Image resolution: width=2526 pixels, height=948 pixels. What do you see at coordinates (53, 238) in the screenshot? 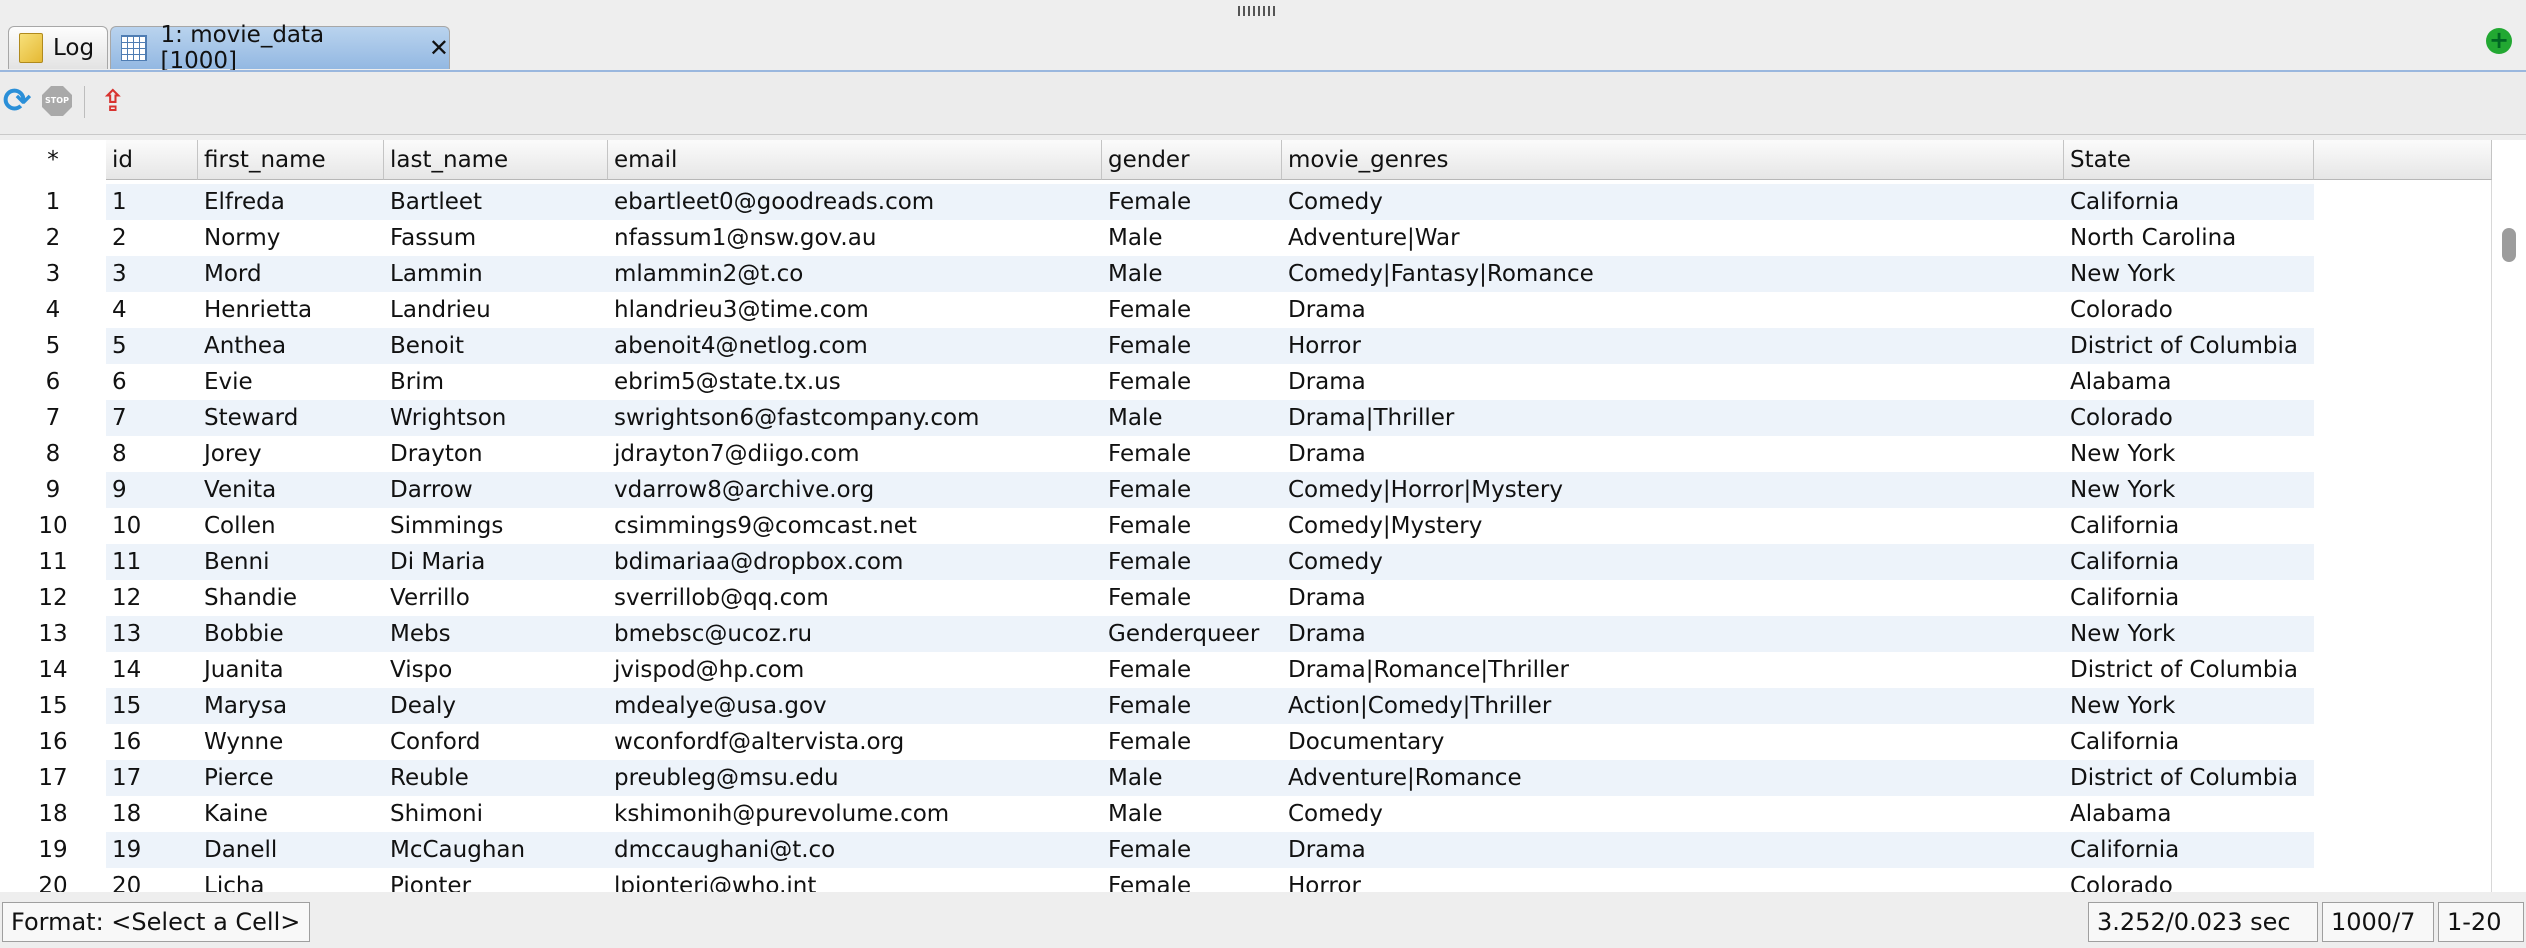
I see `row-number-cell: 2` at bounding box center [53, 238].